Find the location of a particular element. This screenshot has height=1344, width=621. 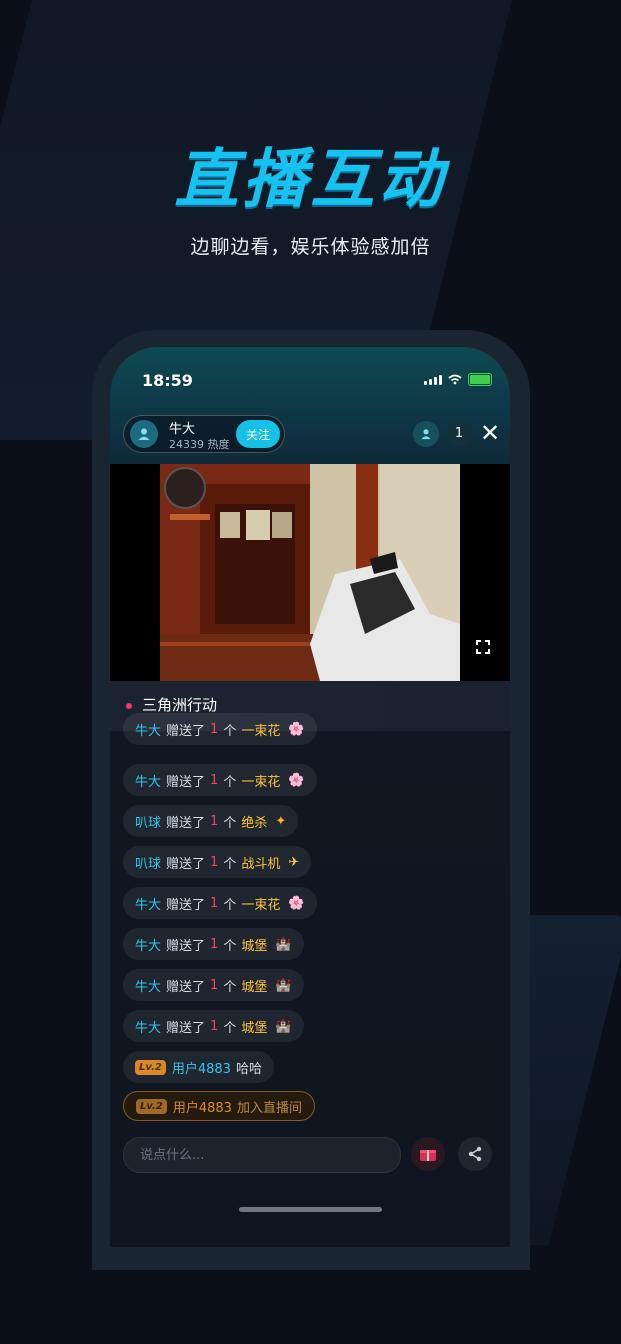

status-time: 18:59 is located at coordinates (167, 380).